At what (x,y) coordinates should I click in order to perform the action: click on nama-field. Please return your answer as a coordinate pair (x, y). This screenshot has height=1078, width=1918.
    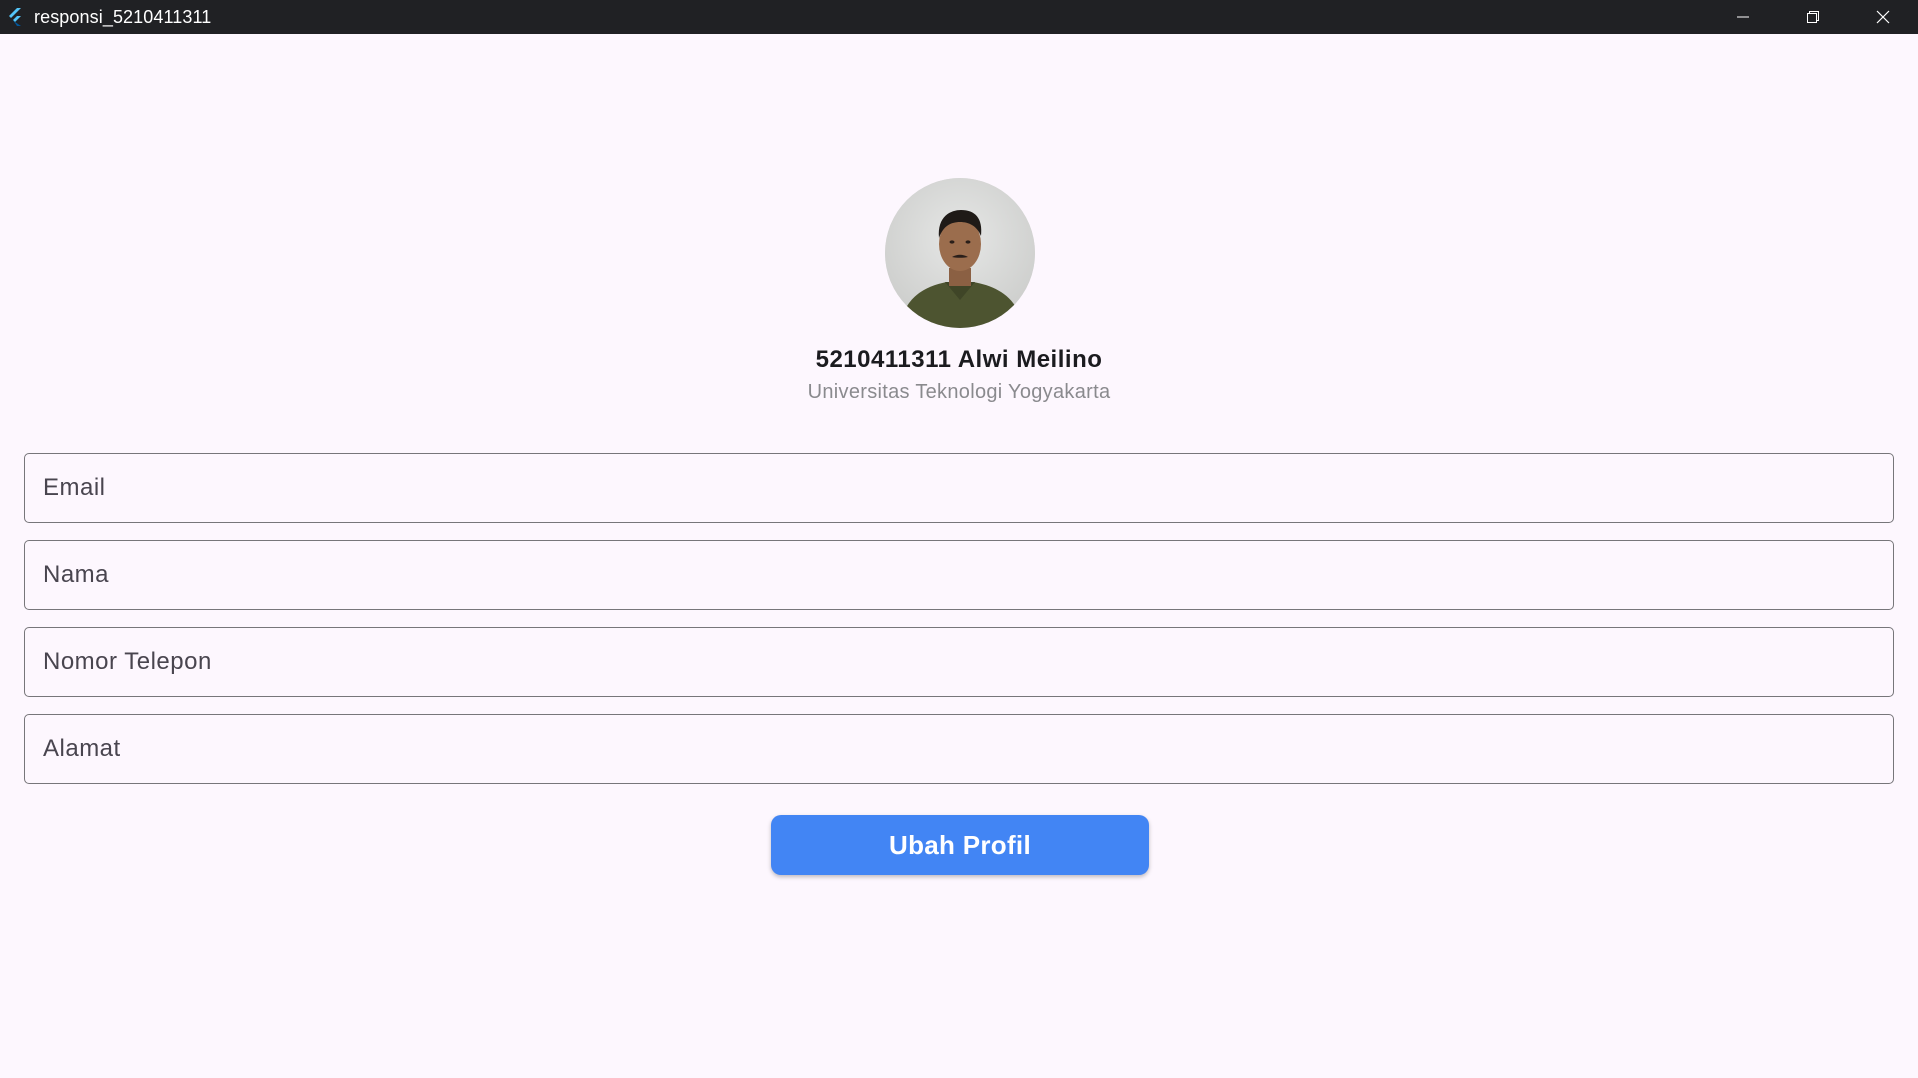
    Looking at the image, I should click on (959, 575).